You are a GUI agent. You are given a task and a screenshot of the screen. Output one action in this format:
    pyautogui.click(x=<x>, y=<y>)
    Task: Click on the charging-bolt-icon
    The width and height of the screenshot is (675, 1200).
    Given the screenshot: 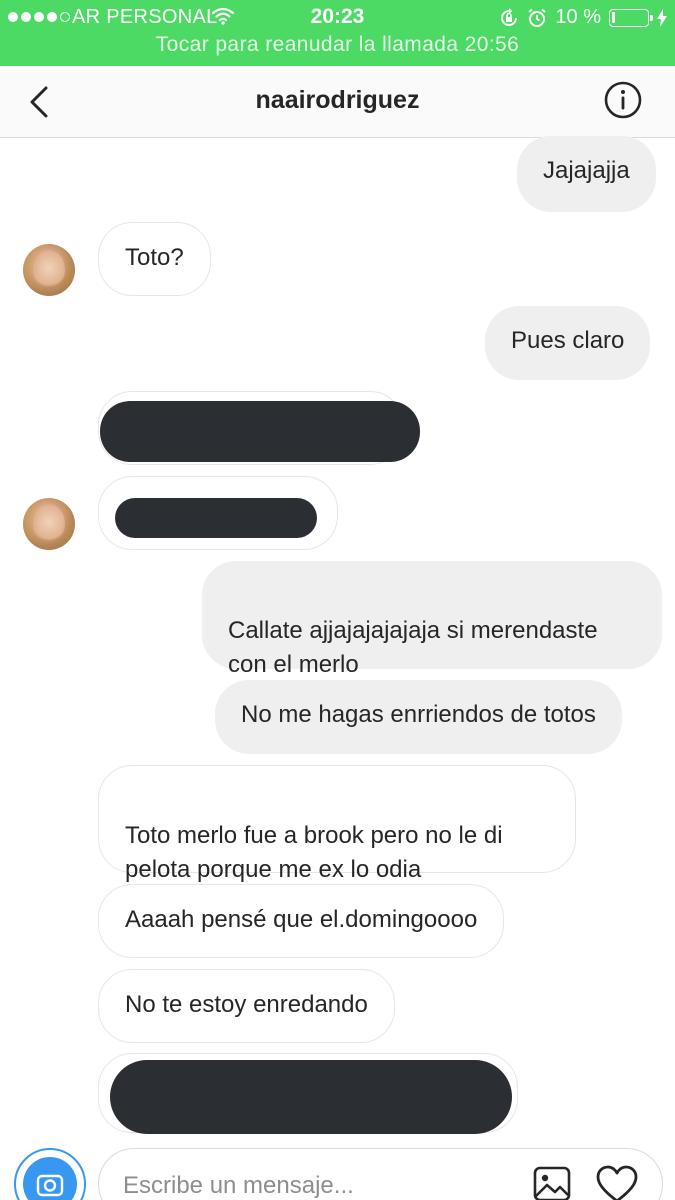 What is the action you would take?
    pyautogui.click(x=662, y=17)
    